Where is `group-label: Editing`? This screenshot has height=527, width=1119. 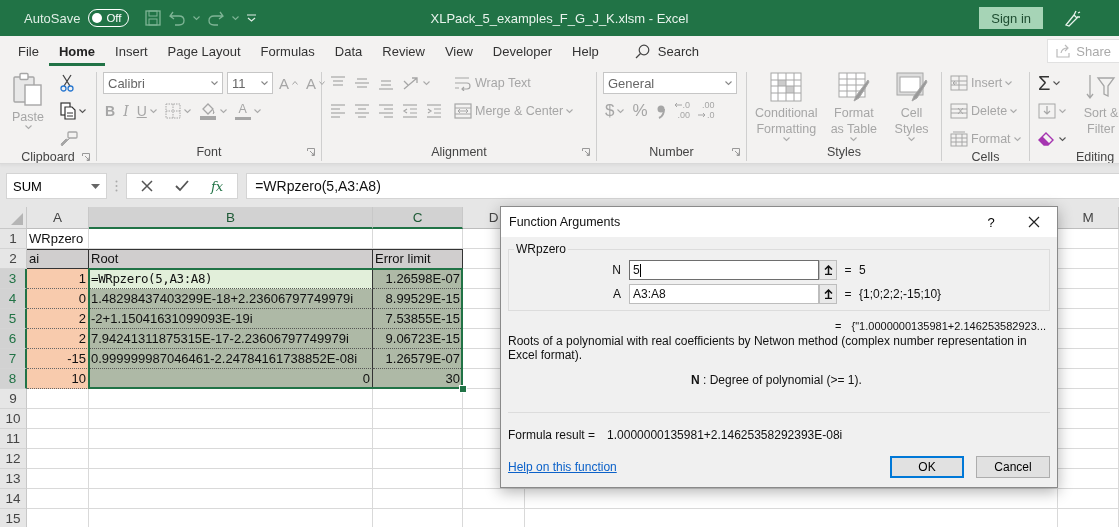
group-label: Editing is located at coordinates (1095, 156).